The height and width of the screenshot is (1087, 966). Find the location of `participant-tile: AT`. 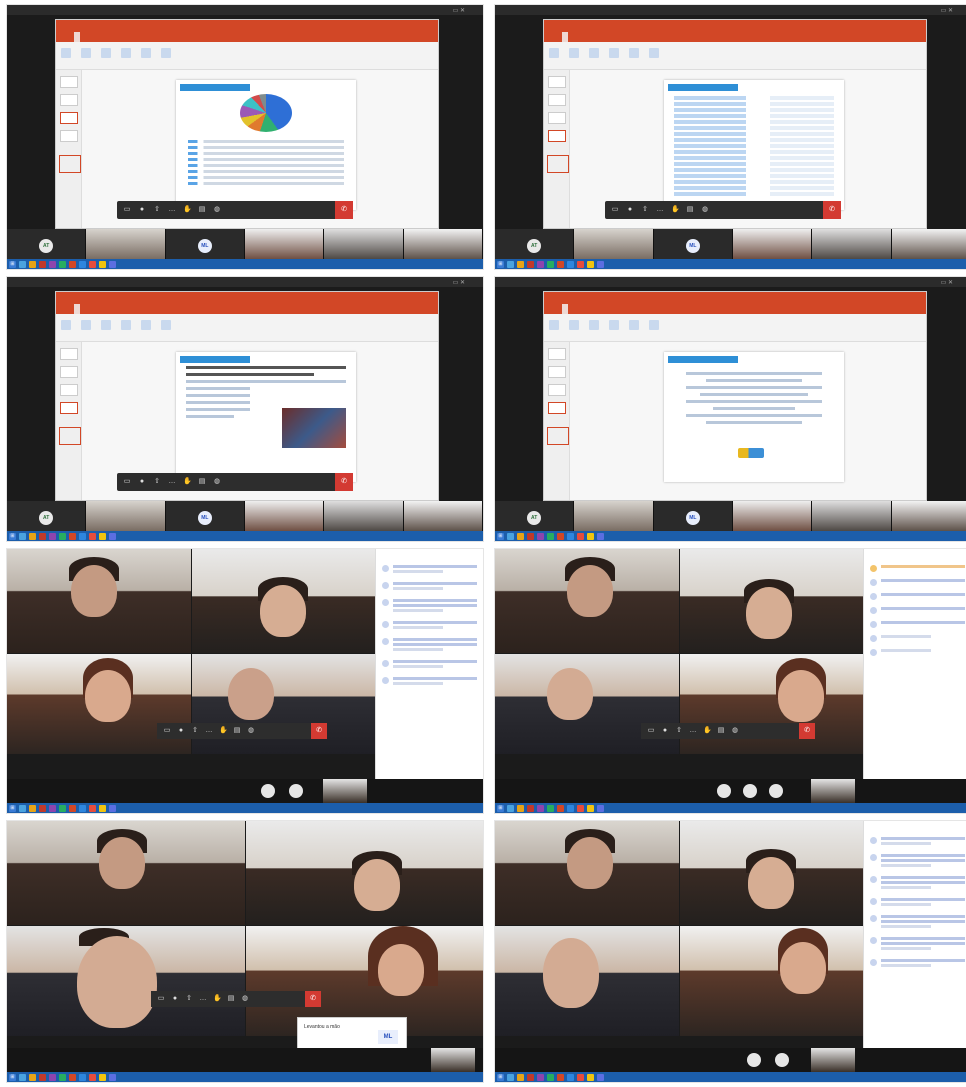

participant-tile: AT is located at coordinates (46, 518).